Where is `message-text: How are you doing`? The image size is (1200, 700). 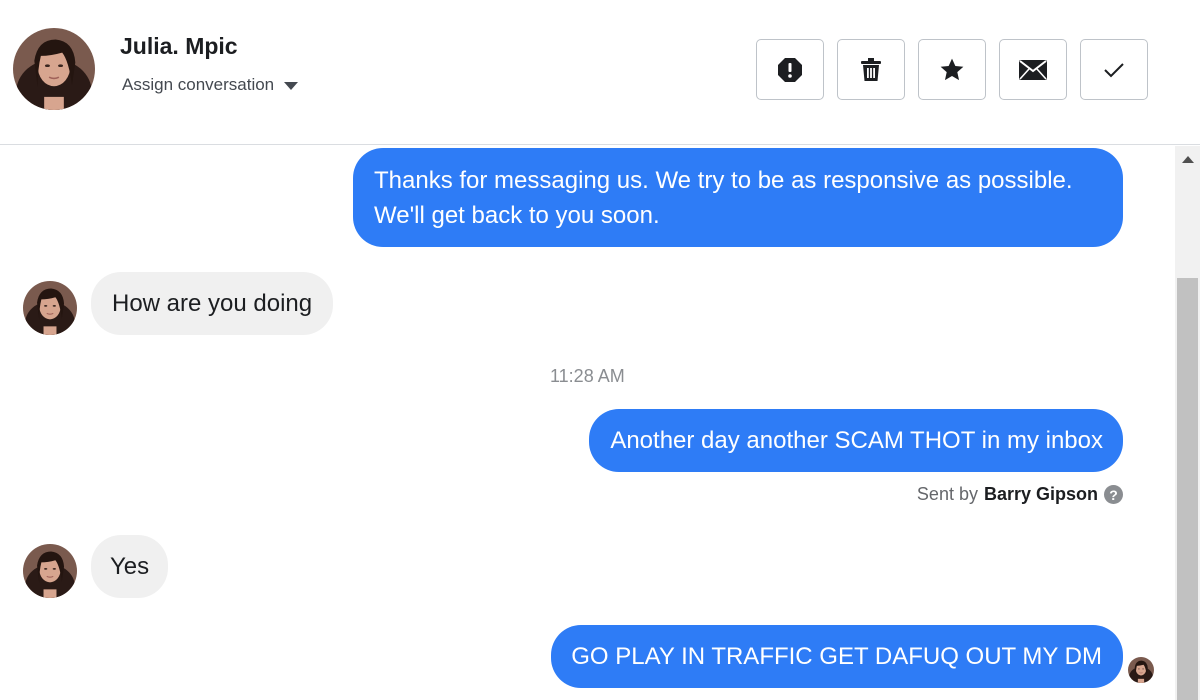 message-text: How are you doing is located at coordinates (212, 303).